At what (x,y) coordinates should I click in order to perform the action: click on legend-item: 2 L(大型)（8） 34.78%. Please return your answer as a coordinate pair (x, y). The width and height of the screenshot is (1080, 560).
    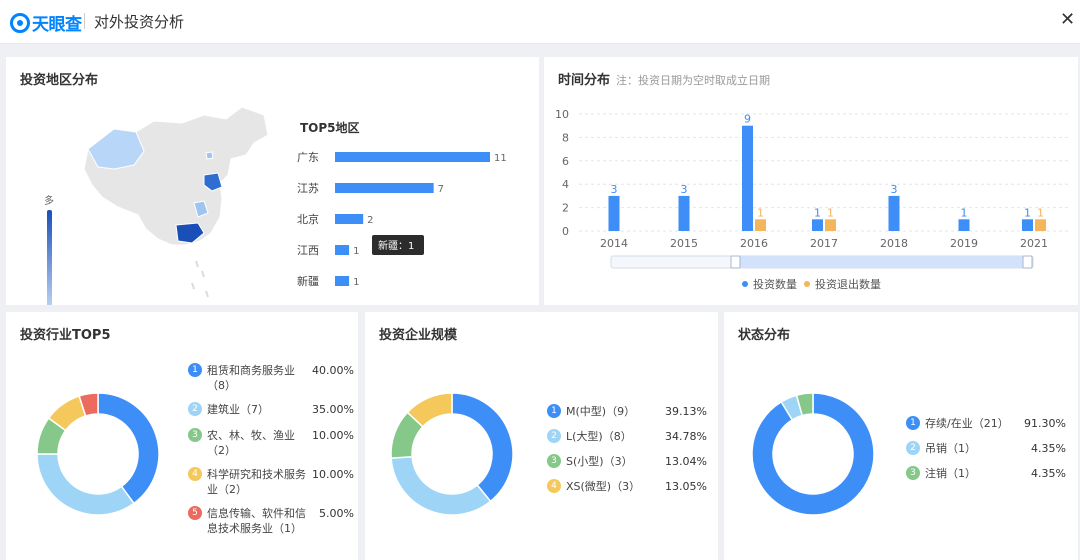
    Looking at the image, I should click on (630, 436).